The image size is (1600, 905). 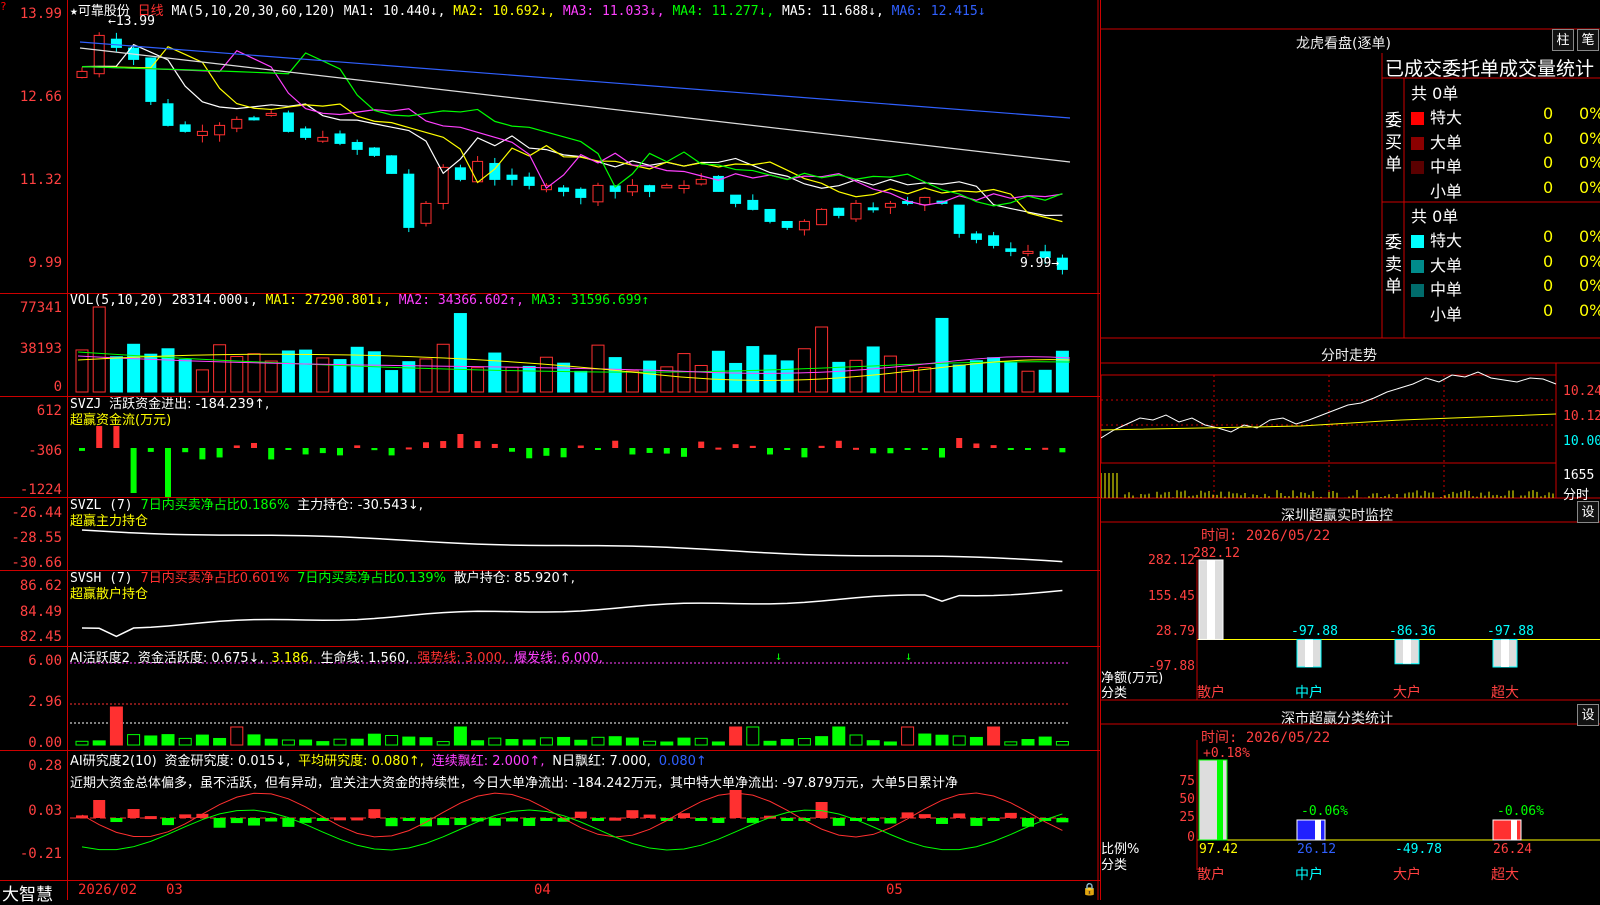 I want to click on classify-time: 时间: 2026/05/22, so click(x=1266, y=738).